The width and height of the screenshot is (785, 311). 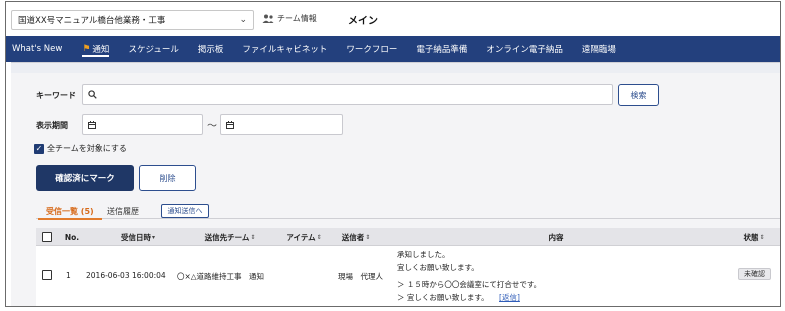 What do you see at coordinates (754, 274) in the screenshot?
I see `status-badge: 未確認` at bounding box center [754, 274].